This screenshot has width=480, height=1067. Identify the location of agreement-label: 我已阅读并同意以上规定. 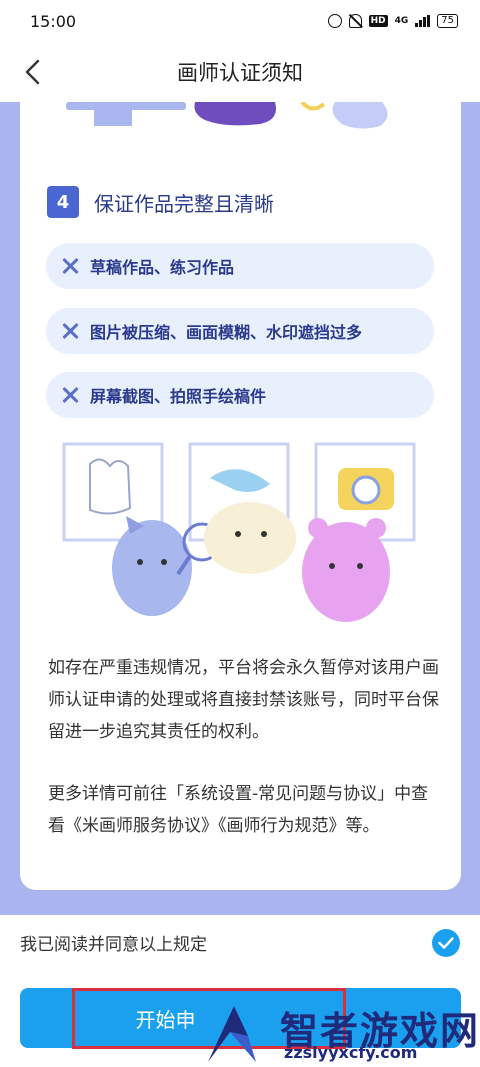
(113, 945).